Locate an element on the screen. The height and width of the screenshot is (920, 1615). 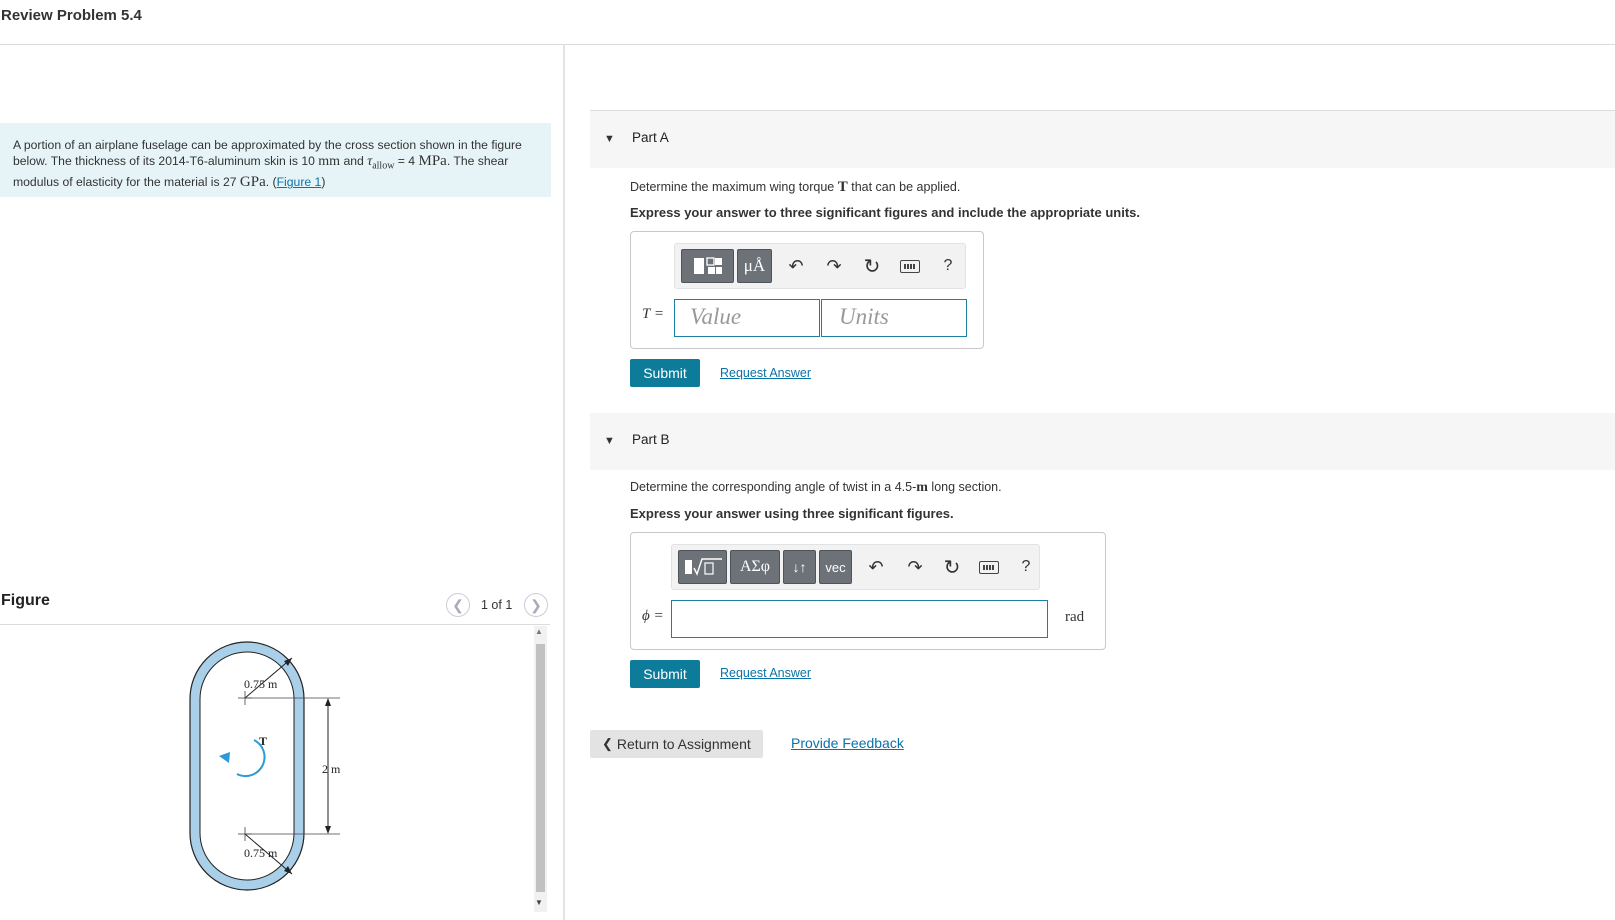
tau-subscript: allow is located at coordinates (383, 166).